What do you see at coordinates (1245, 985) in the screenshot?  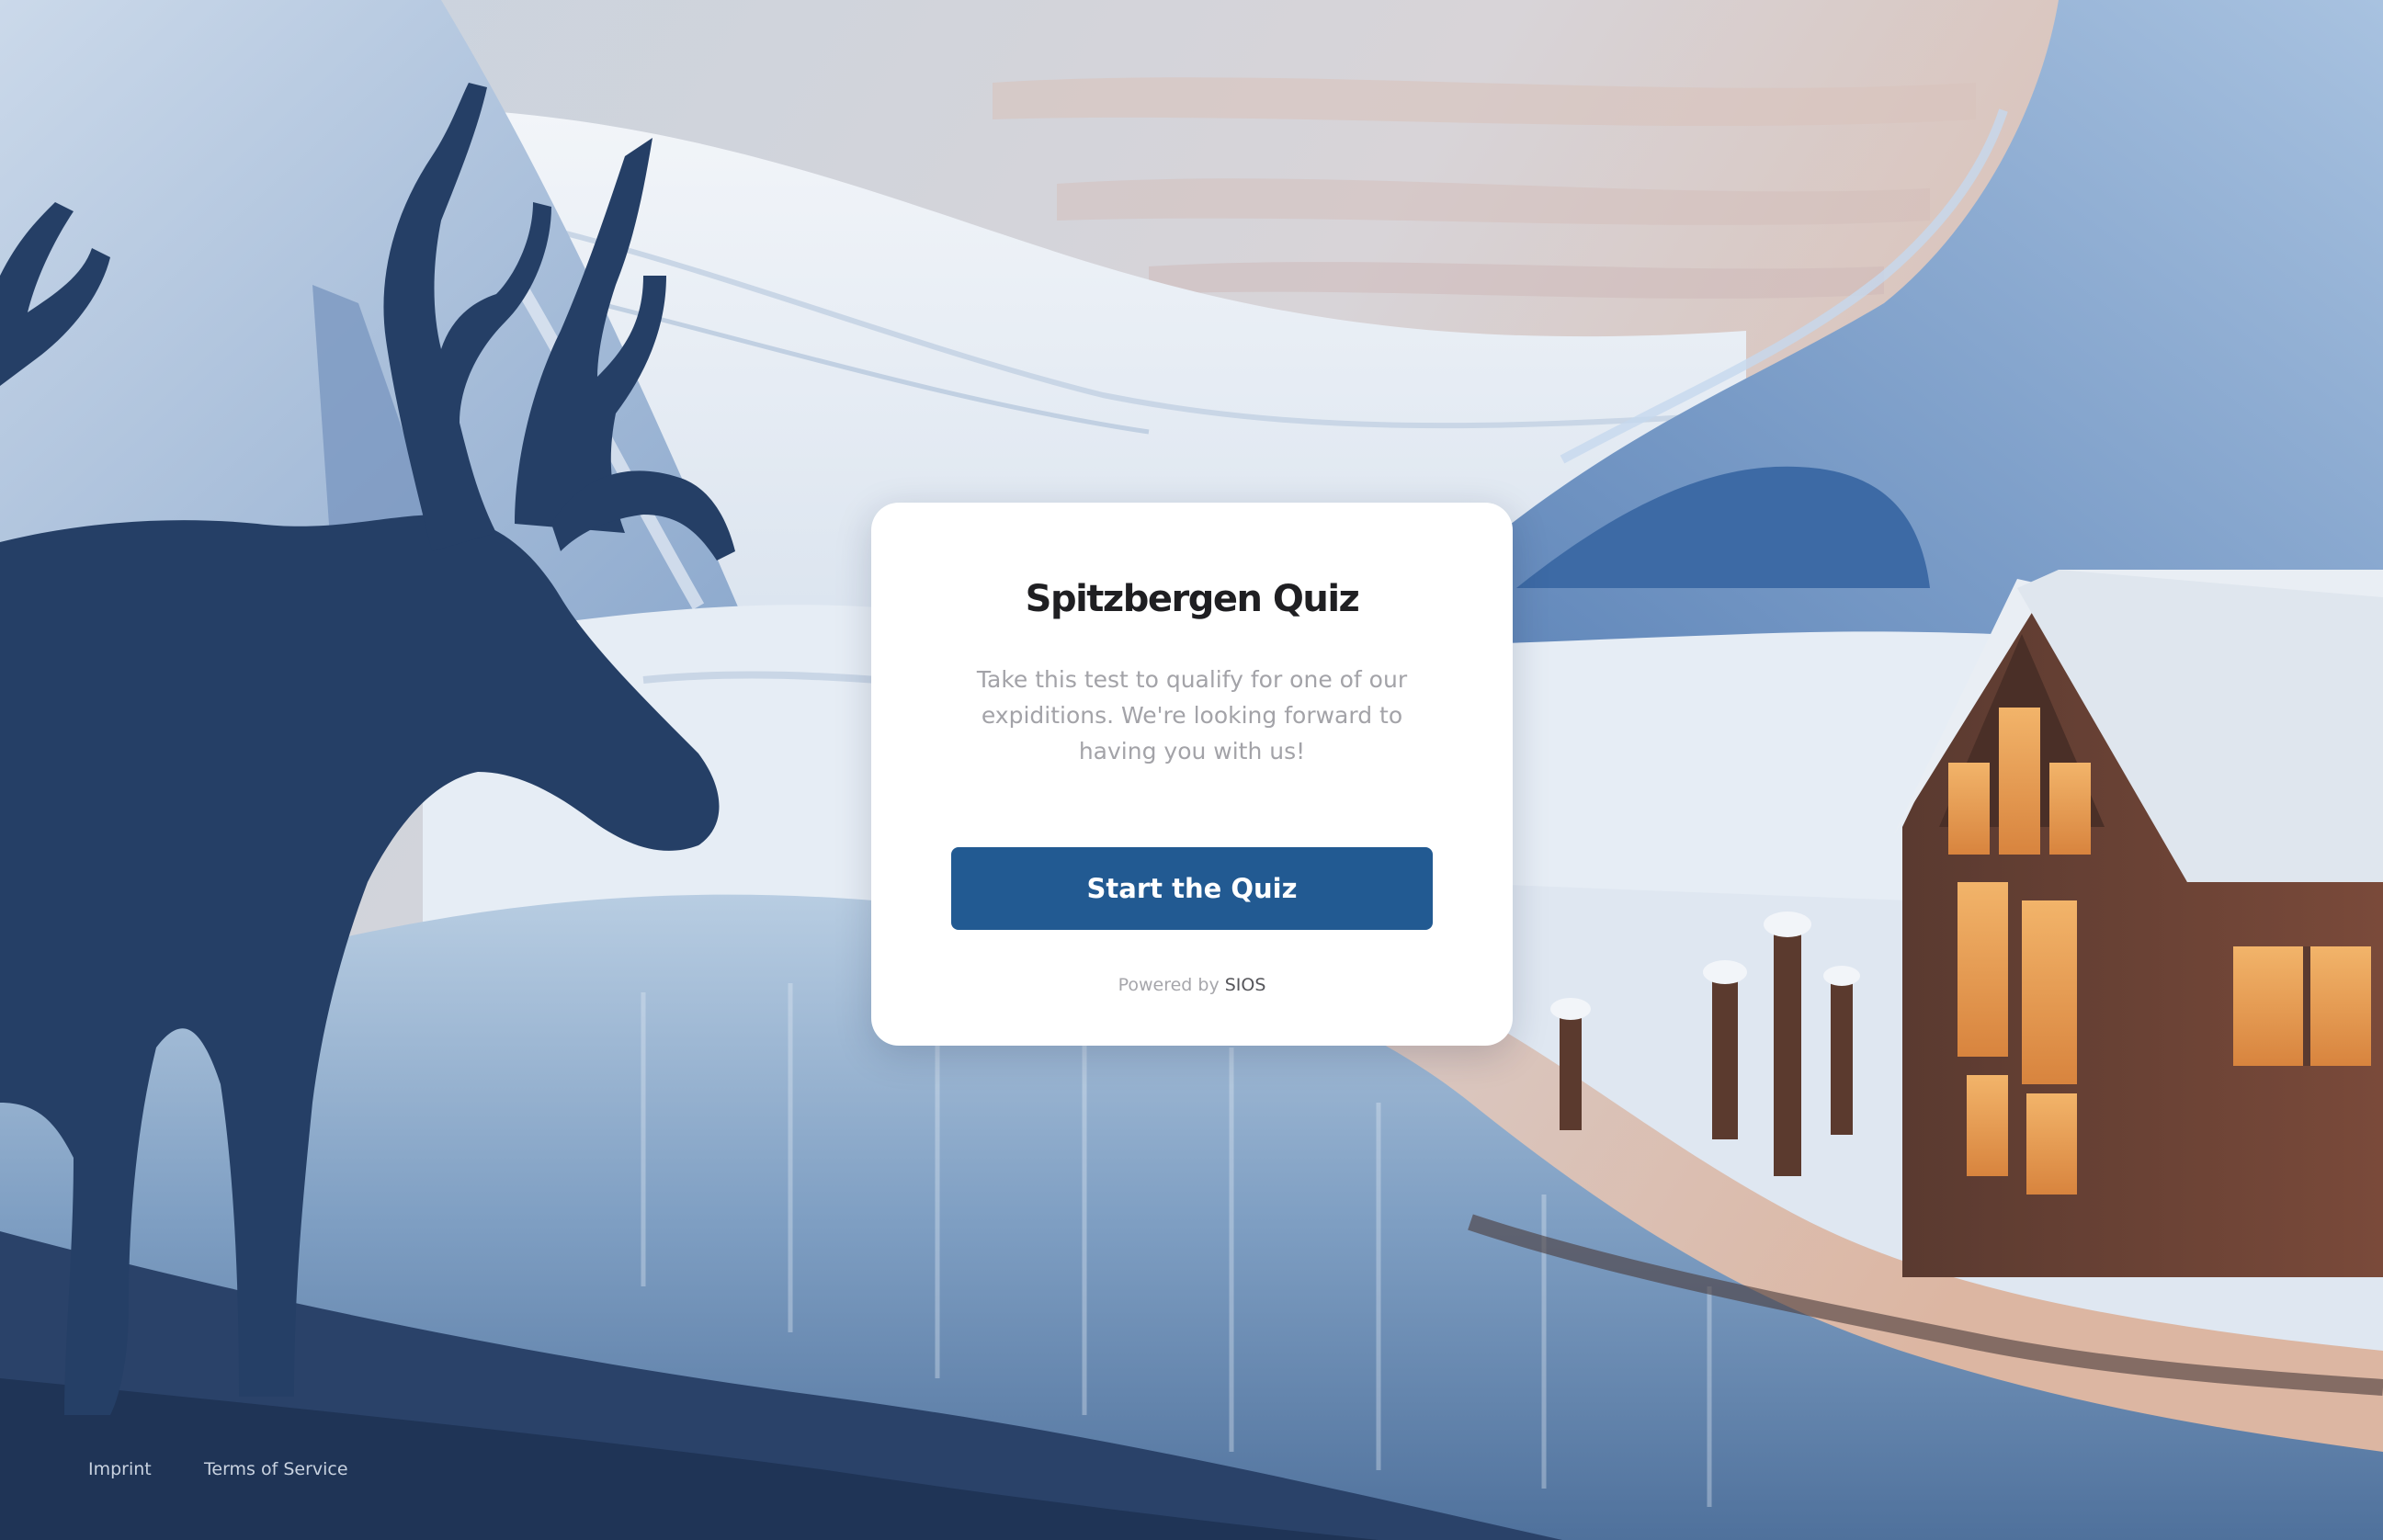 I see `sios-link: SIOS` at bounding box center [1245, 985].